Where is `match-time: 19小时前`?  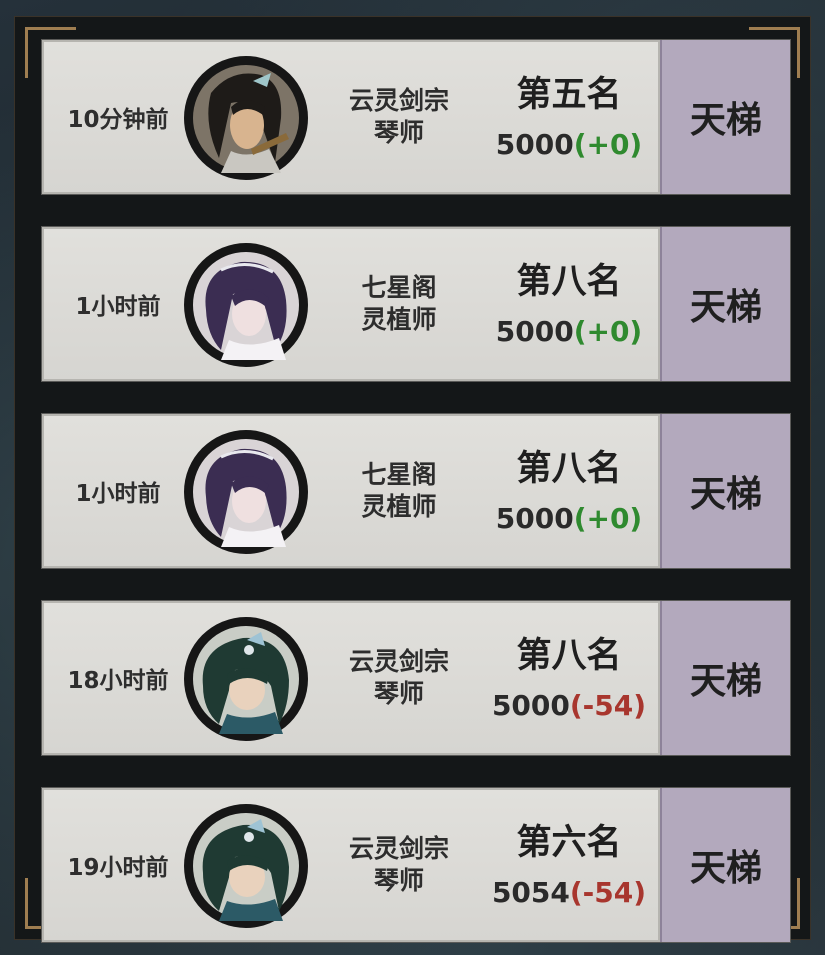 match-time: 19小时前 is located at coordinates (118, 868).